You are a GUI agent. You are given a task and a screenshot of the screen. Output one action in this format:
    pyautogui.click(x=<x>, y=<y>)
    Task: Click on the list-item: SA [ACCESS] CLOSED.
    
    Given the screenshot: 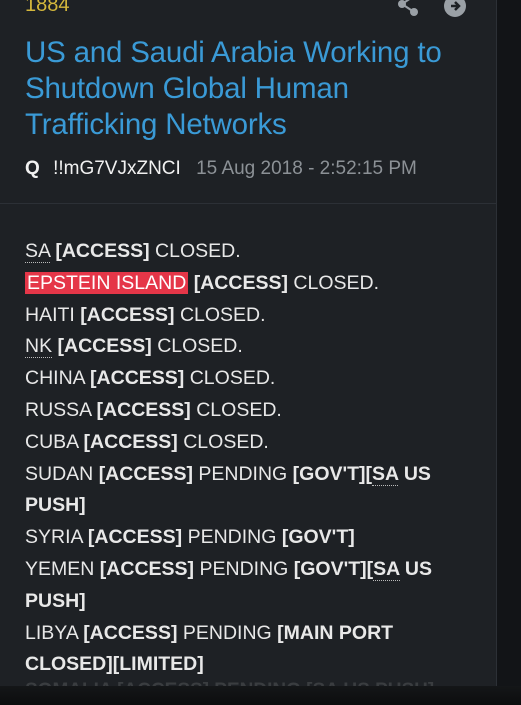 What is the action you would take?
    pyautogui.click(x=250, y=252)
    